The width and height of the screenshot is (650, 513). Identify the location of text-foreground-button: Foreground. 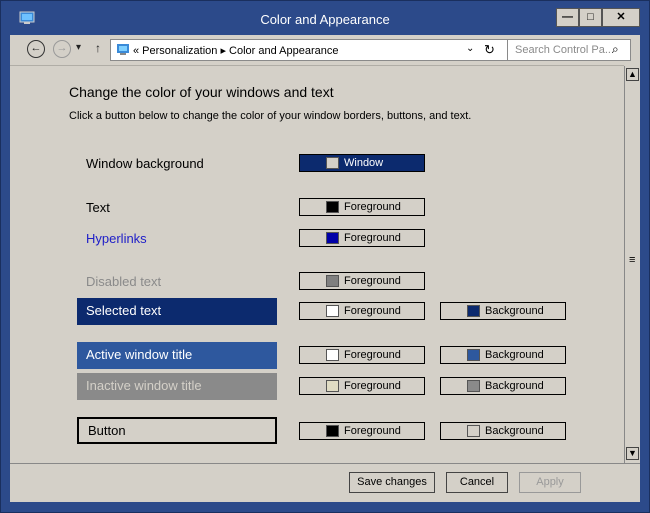
(362, 207).